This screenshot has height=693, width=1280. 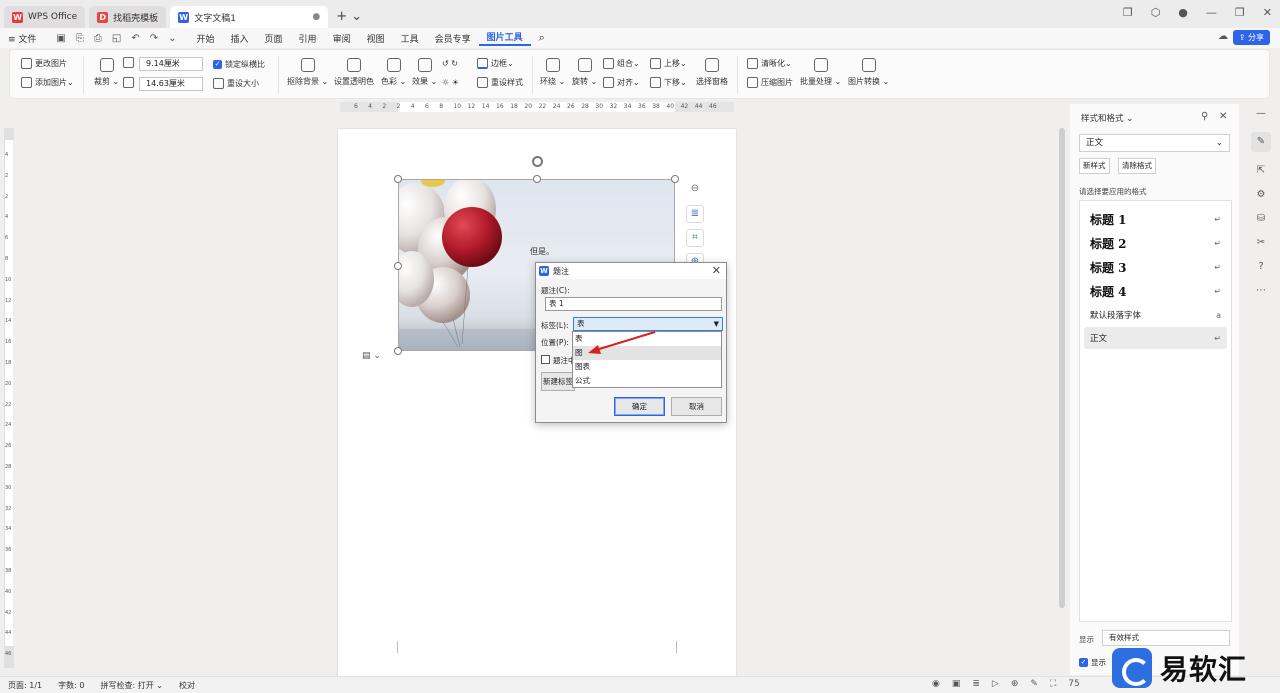 What do you see at coordinates (1223, 116) in the screenshot?
I see `pane-close-icon: ✕` at bounding box center [1223, 116].